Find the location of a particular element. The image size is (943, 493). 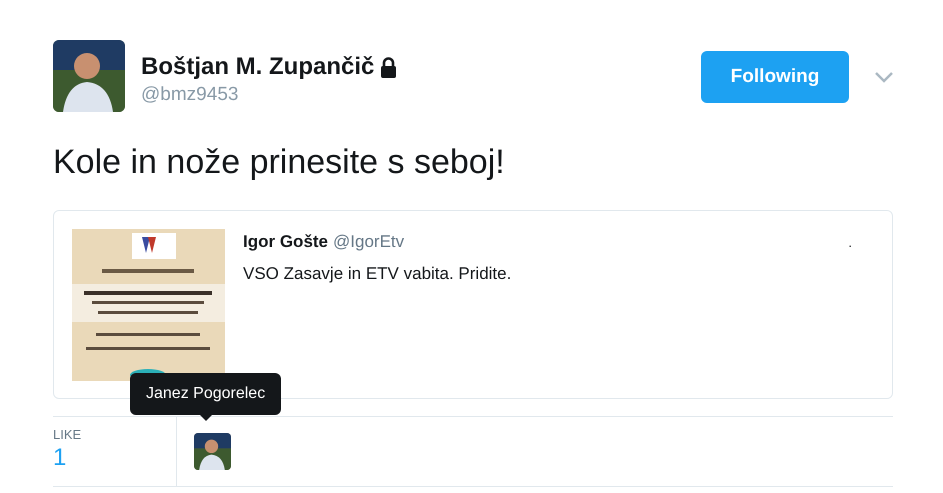

tweet-text: Kole in nože prinesite s seboj! is located at coordinates (279, 162).